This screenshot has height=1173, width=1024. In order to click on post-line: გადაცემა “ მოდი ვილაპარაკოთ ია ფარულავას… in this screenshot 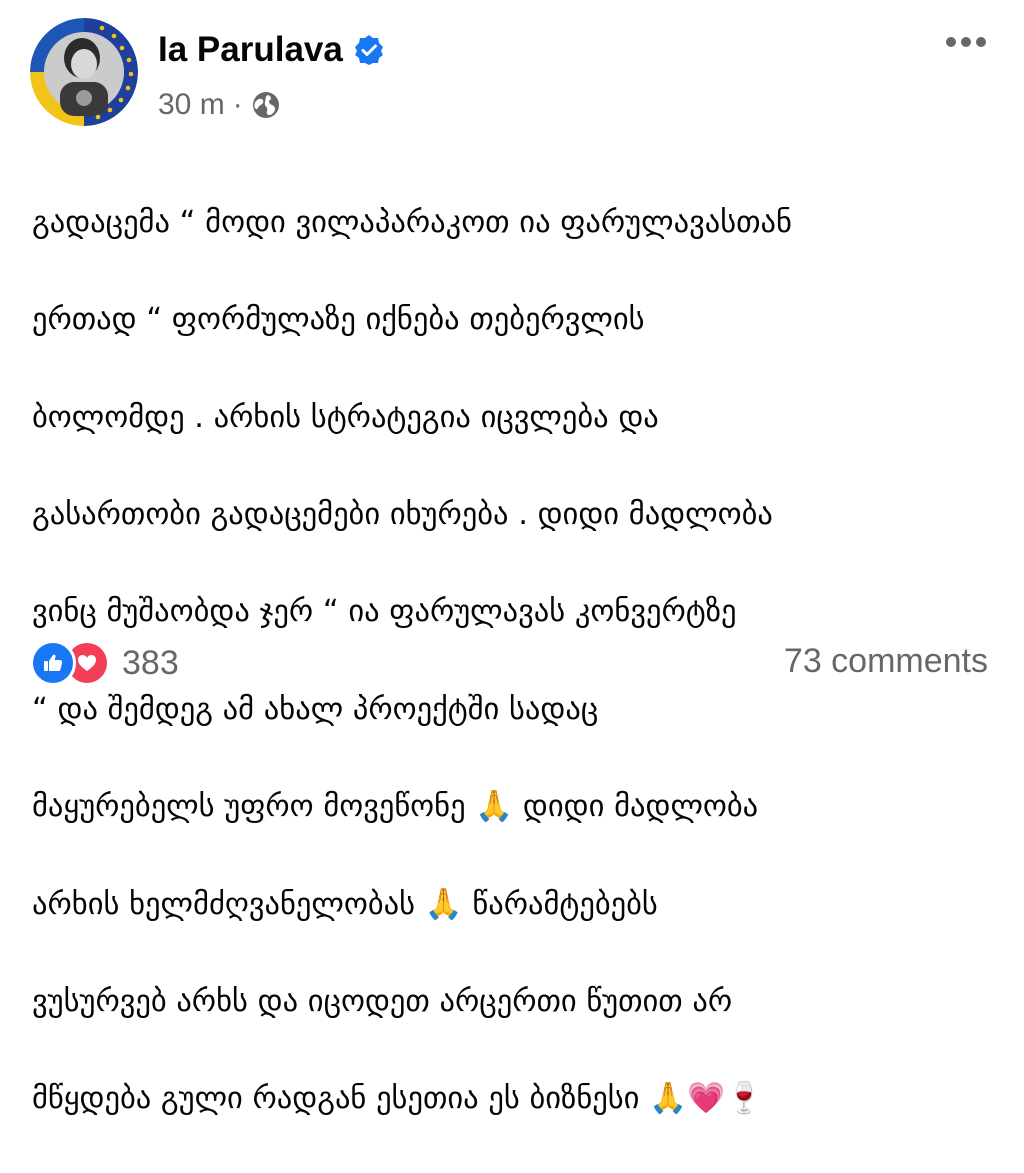, I will do `click(412, 222)`.